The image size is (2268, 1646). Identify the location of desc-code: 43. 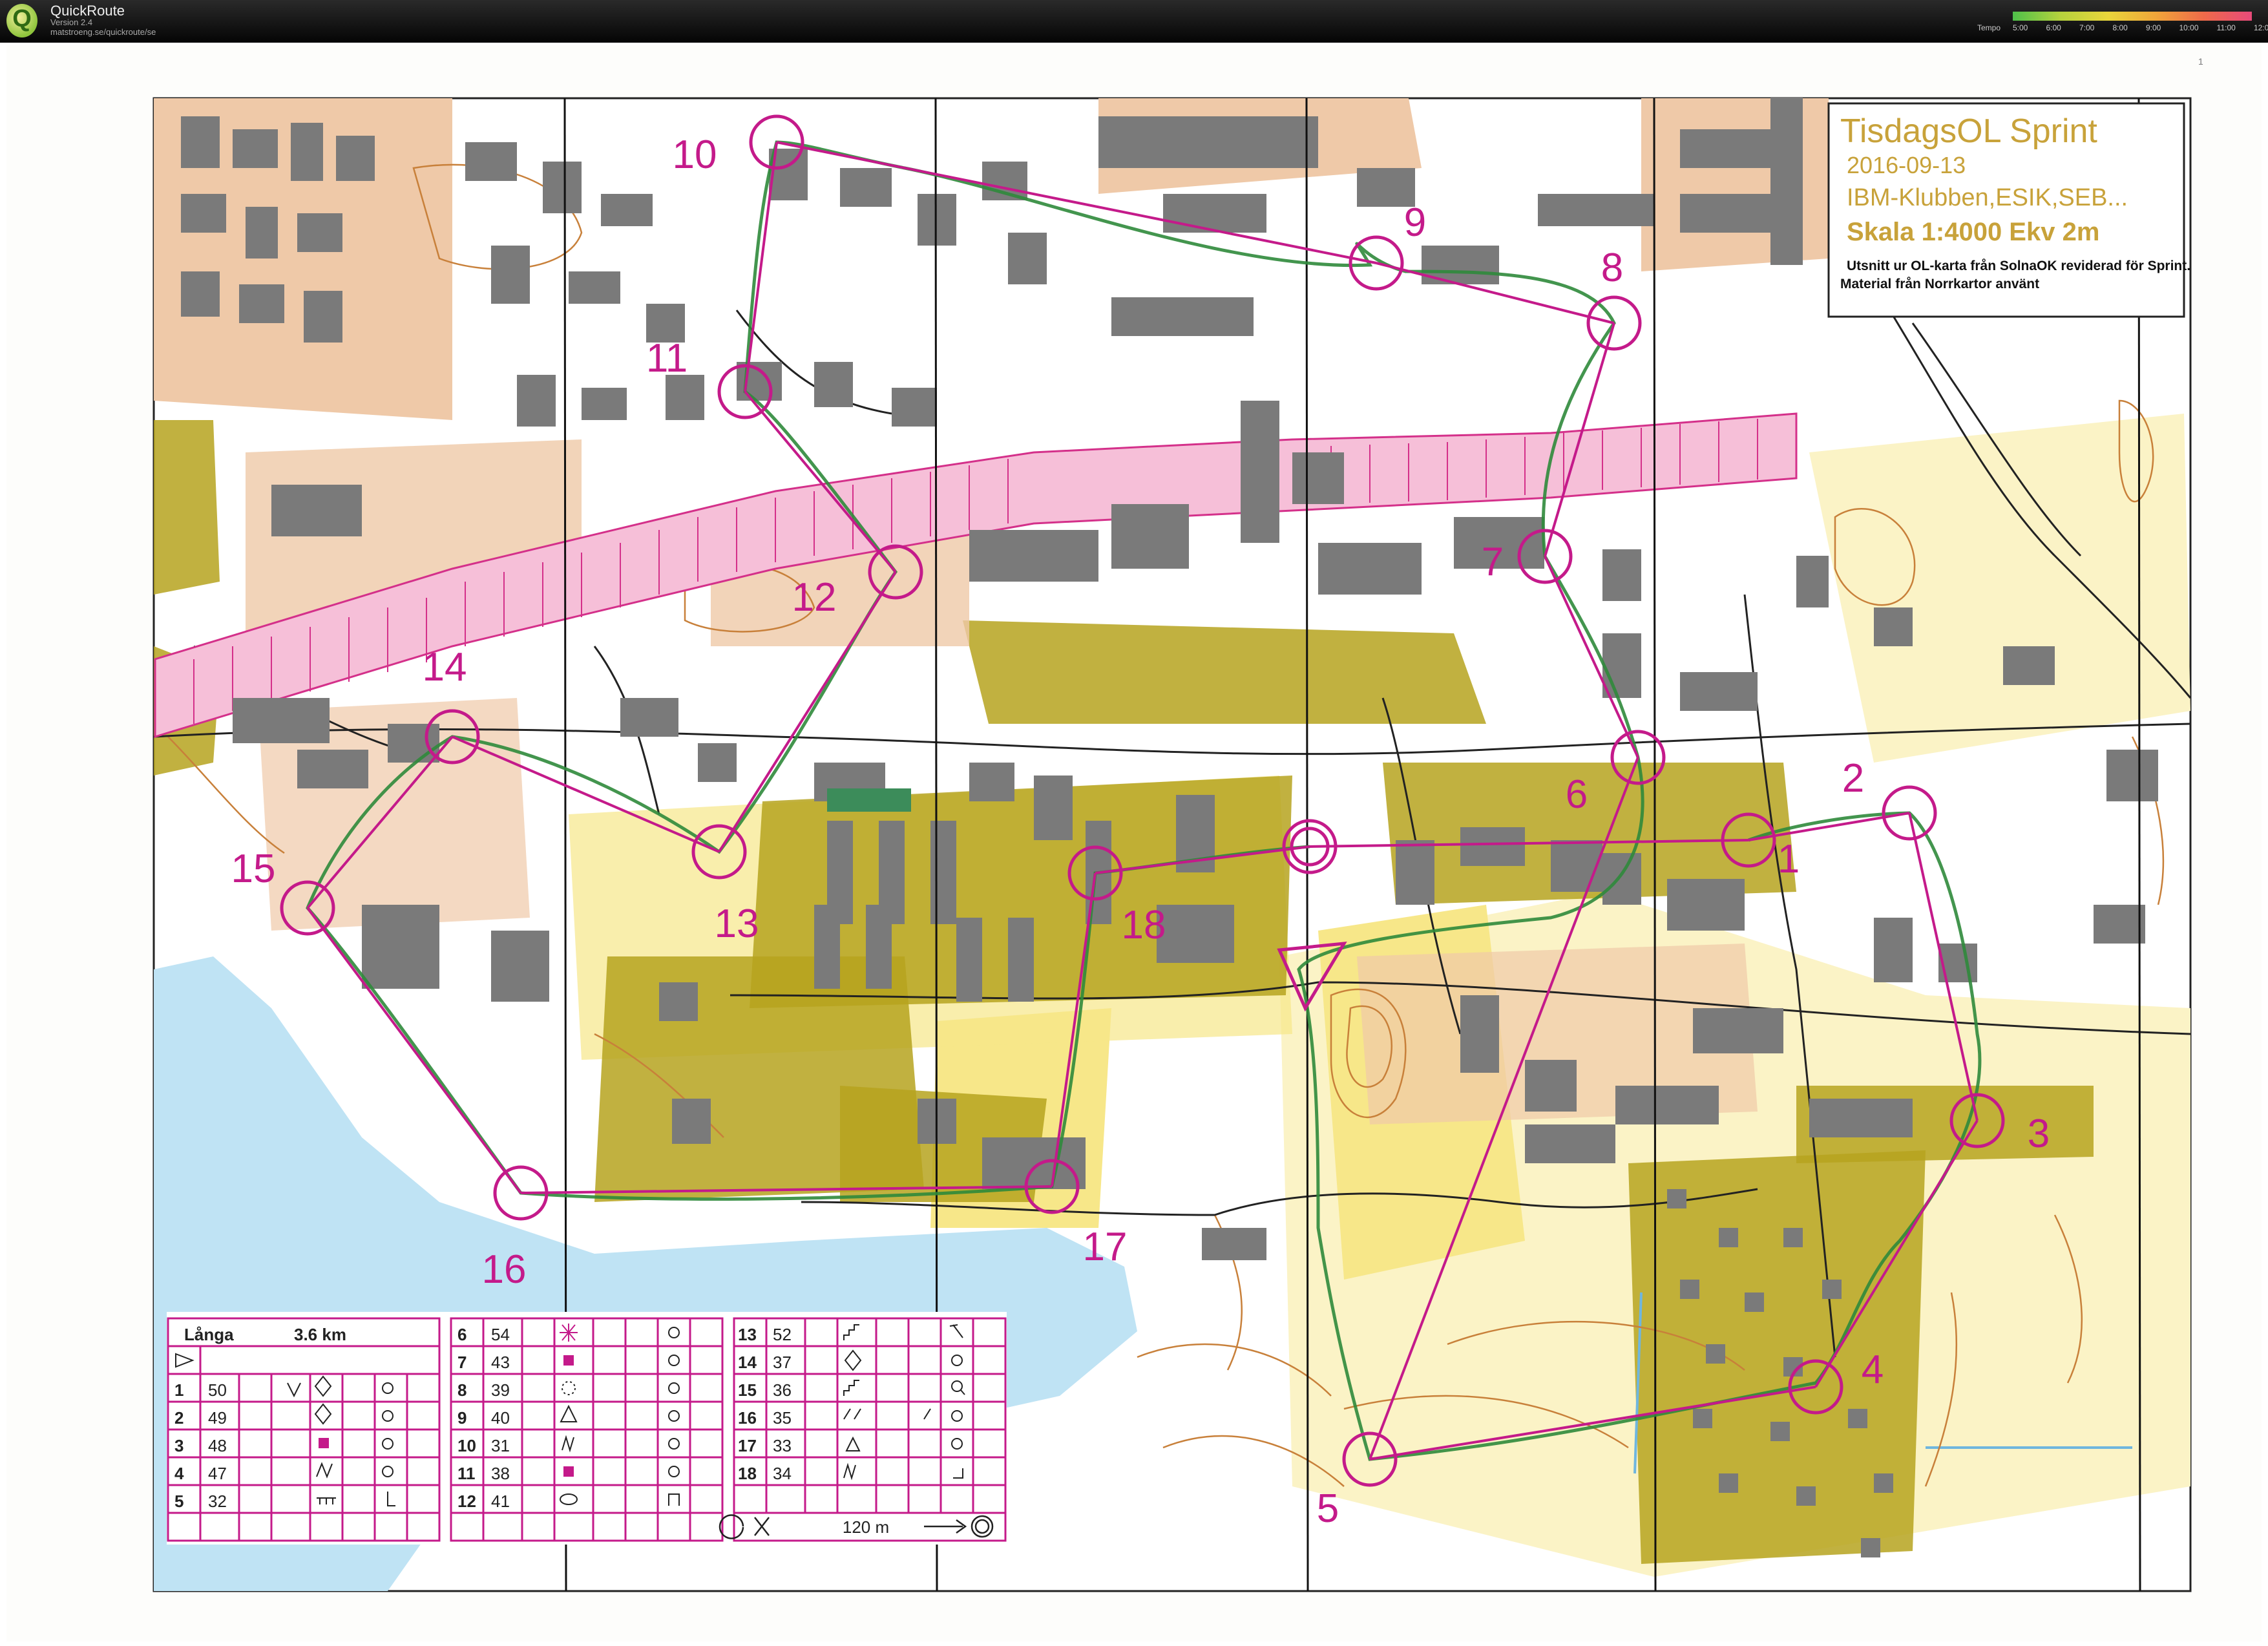
(501, 1363).